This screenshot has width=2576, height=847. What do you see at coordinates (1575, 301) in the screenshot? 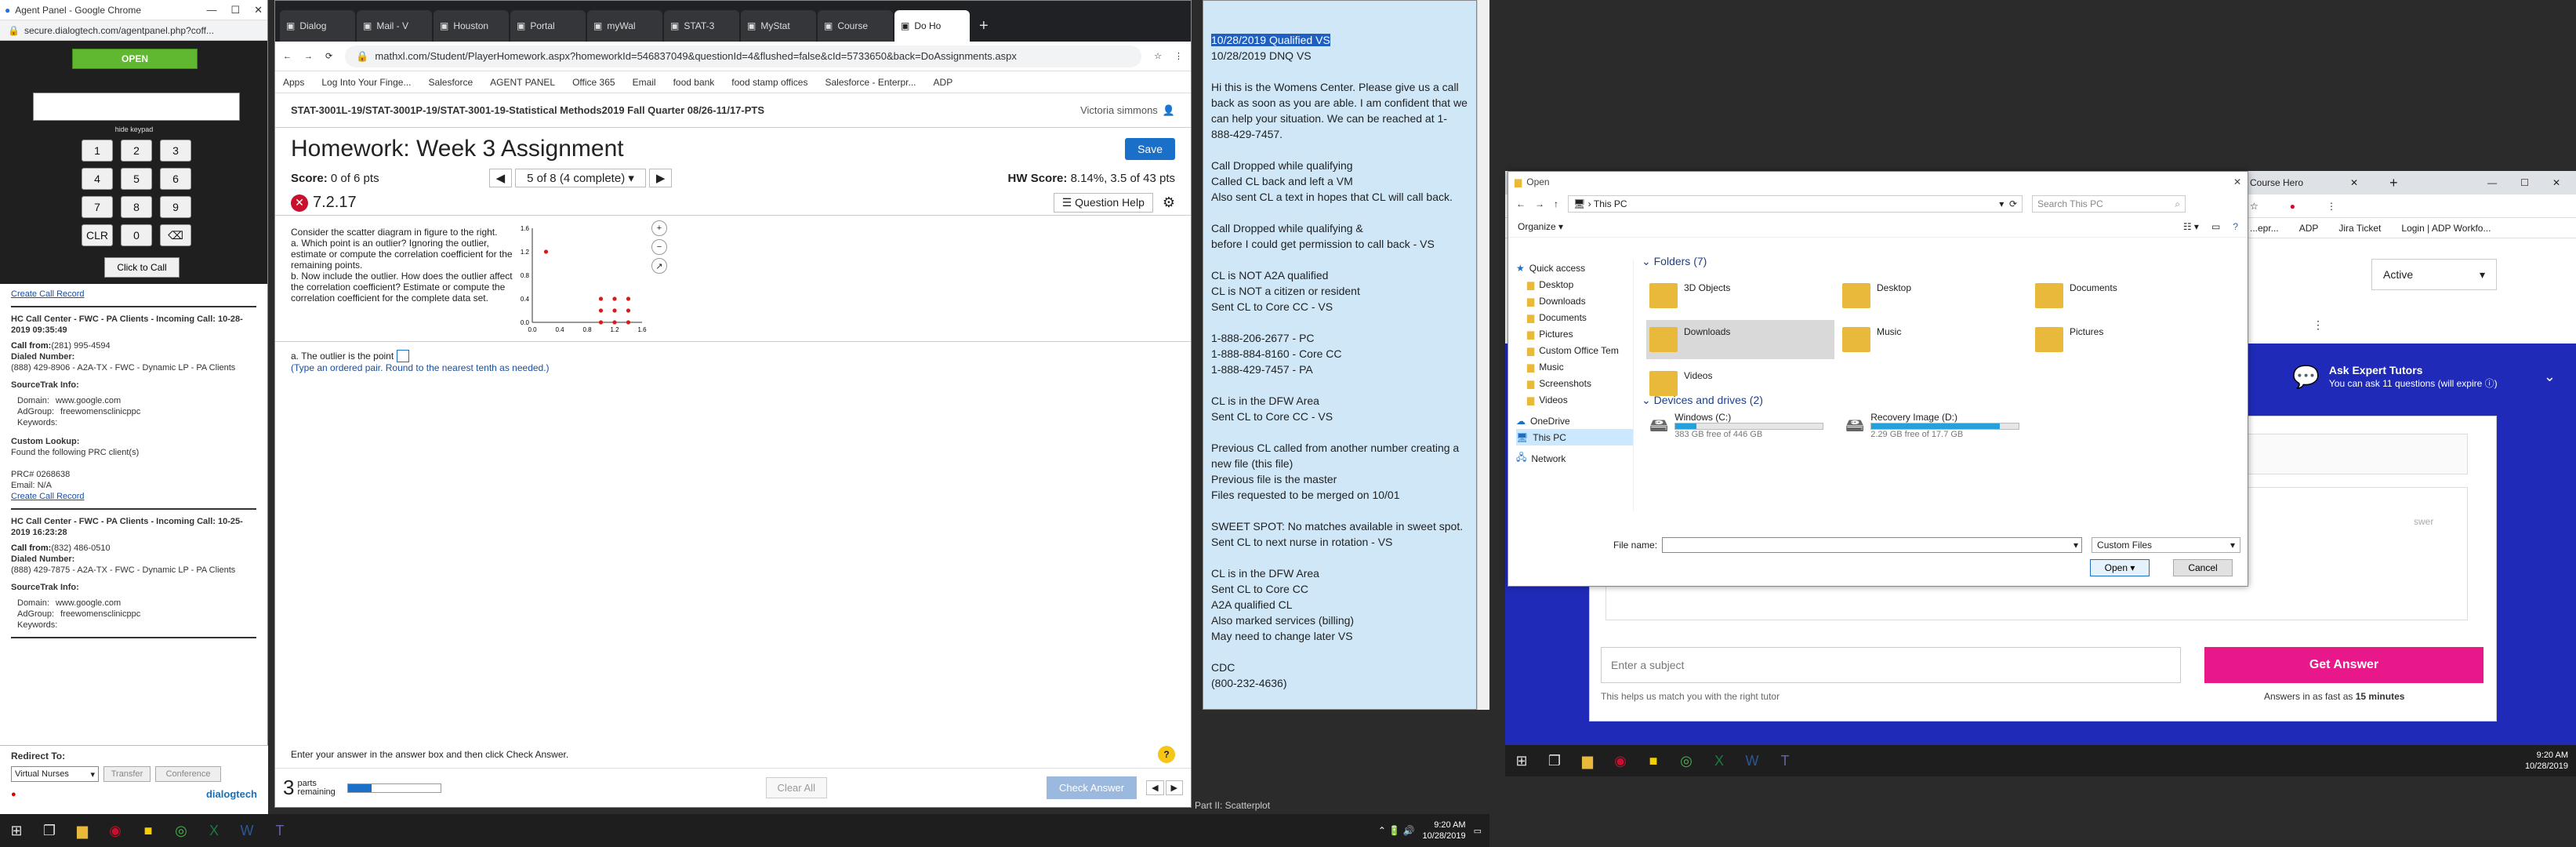
I see `nav-item: ▆ Downloads` at bounding box center [1575, 301].